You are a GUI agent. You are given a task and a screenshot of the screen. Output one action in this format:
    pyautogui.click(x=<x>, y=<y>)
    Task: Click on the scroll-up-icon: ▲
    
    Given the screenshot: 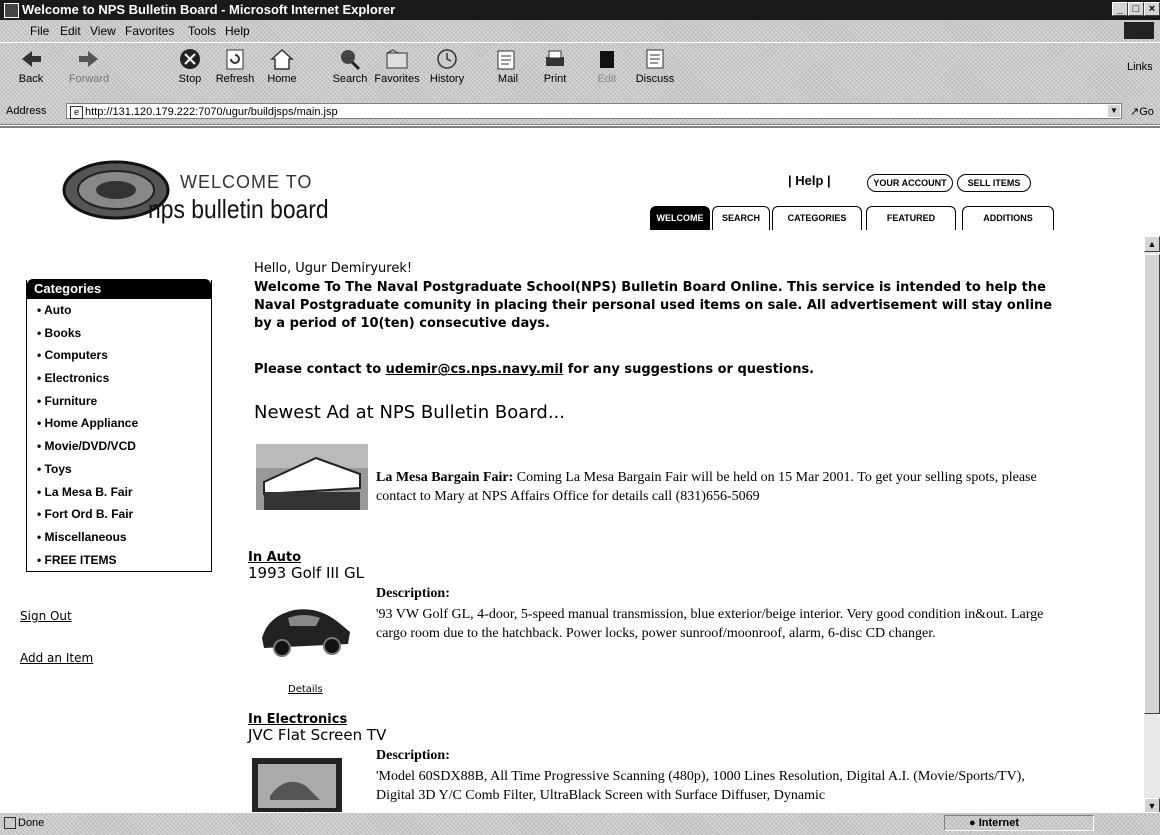 What is the action you would take?
    pyautogui.click(x=1152, y=244)
    